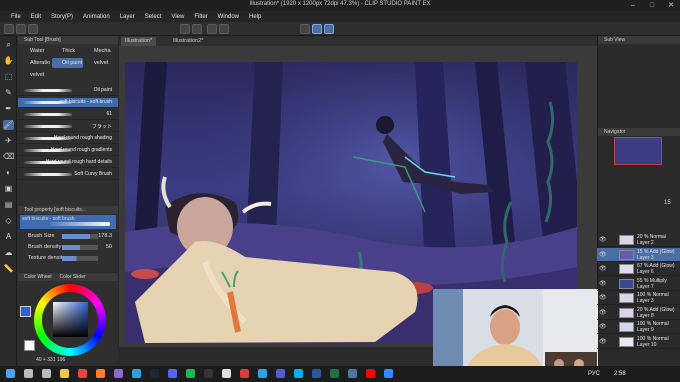  Describe the element at coordinates (8, 189) in the screenshot. I see `fill-icon: ▣` at that location.